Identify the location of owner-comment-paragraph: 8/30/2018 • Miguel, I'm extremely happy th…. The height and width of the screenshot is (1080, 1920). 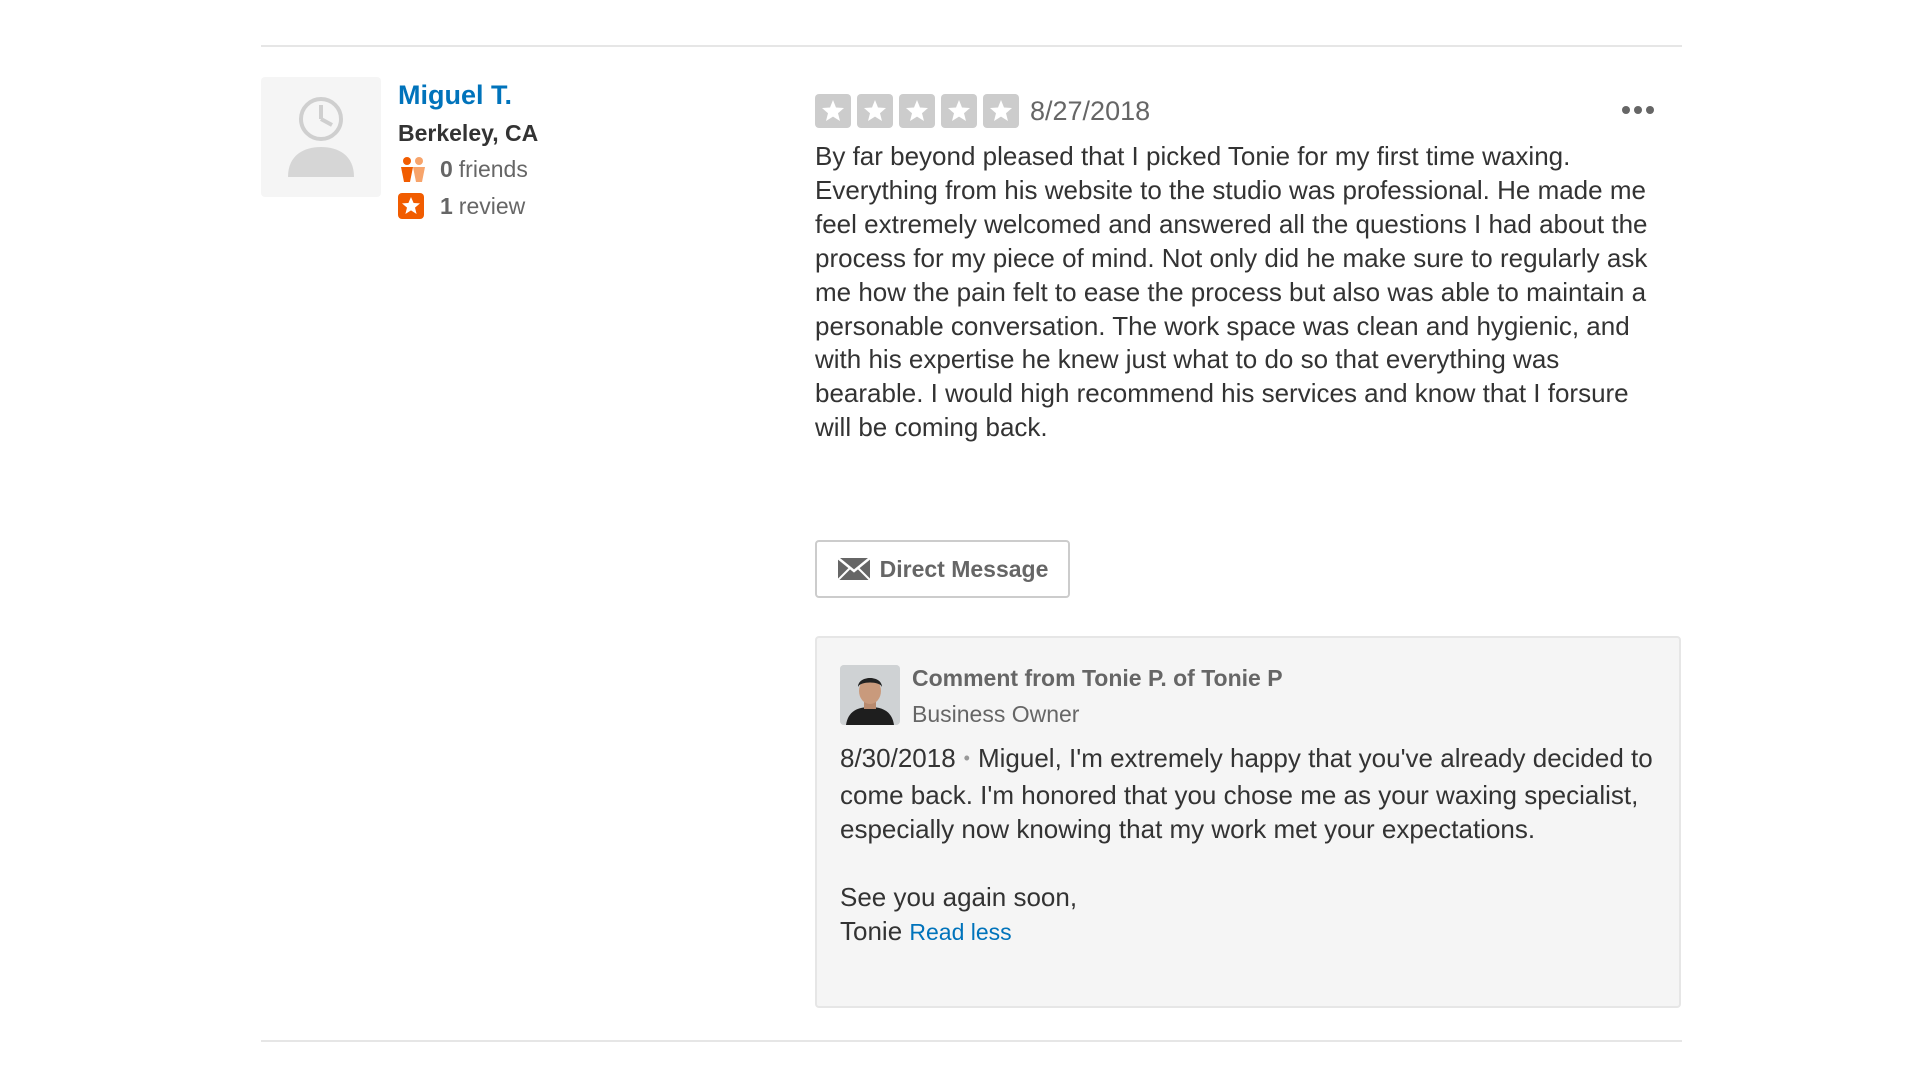
(1250, 794).